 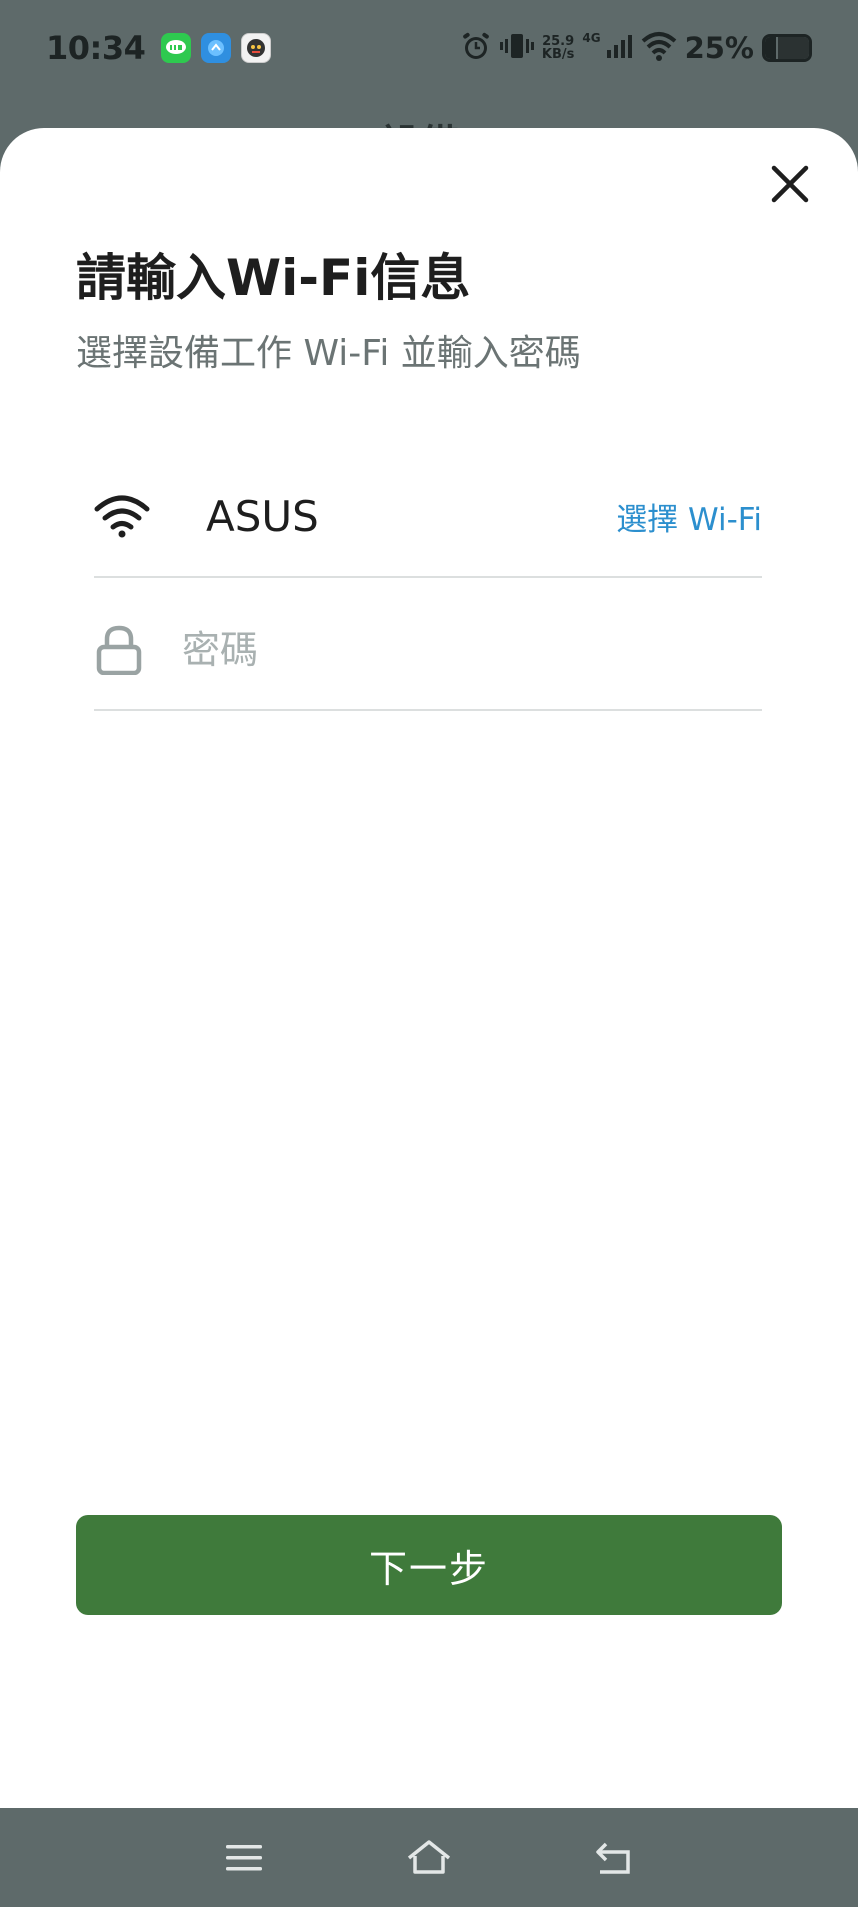 I want to click on wifi-network-name: ASUS, so click(x=262, y=516).